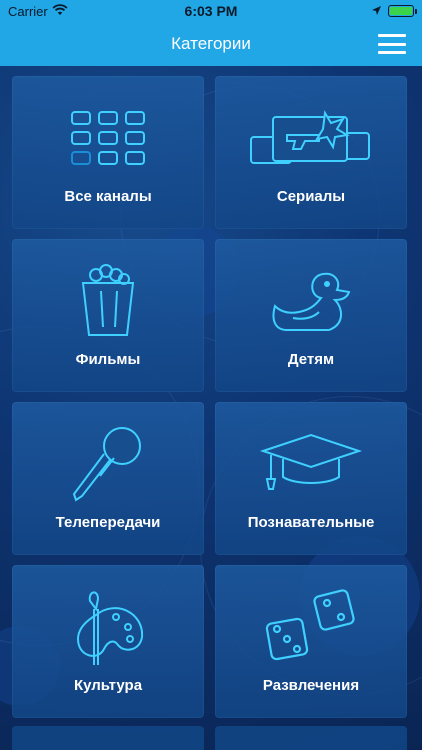  I want to click on location-arrow-icon, so click(376, 11).